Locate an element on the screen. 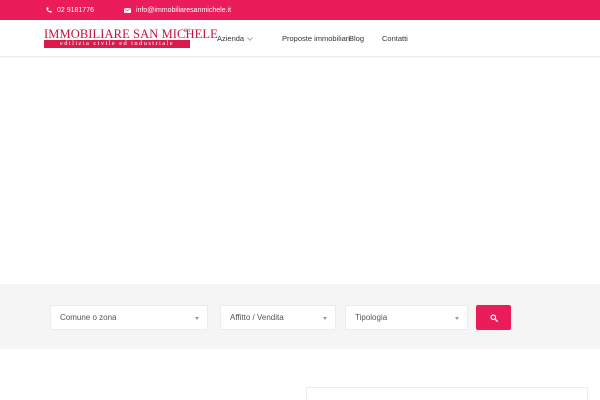 This screenshot has width=600, height=400. nav-item-blog: Blog is located at coordinates (356, 38).